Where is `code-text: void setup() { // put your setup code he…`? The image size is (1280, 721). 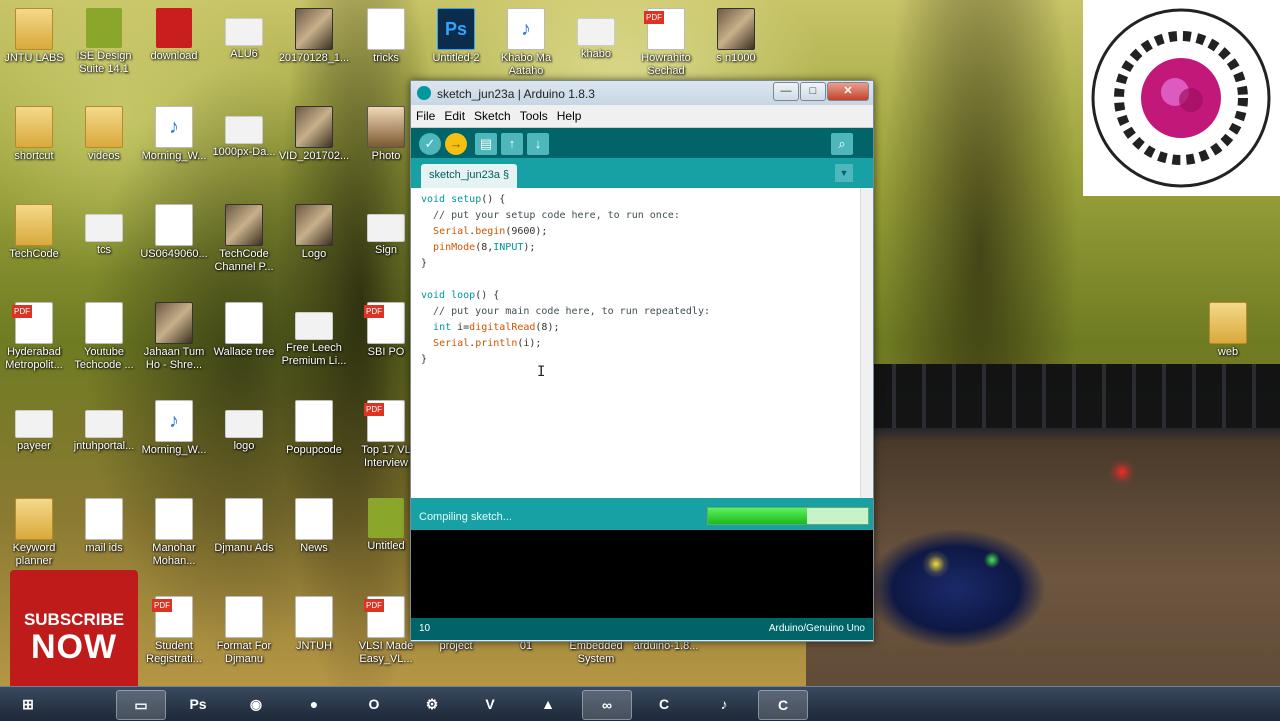 code-text: void setup() { // put your setup code he… is located at coordinates (565, 280).